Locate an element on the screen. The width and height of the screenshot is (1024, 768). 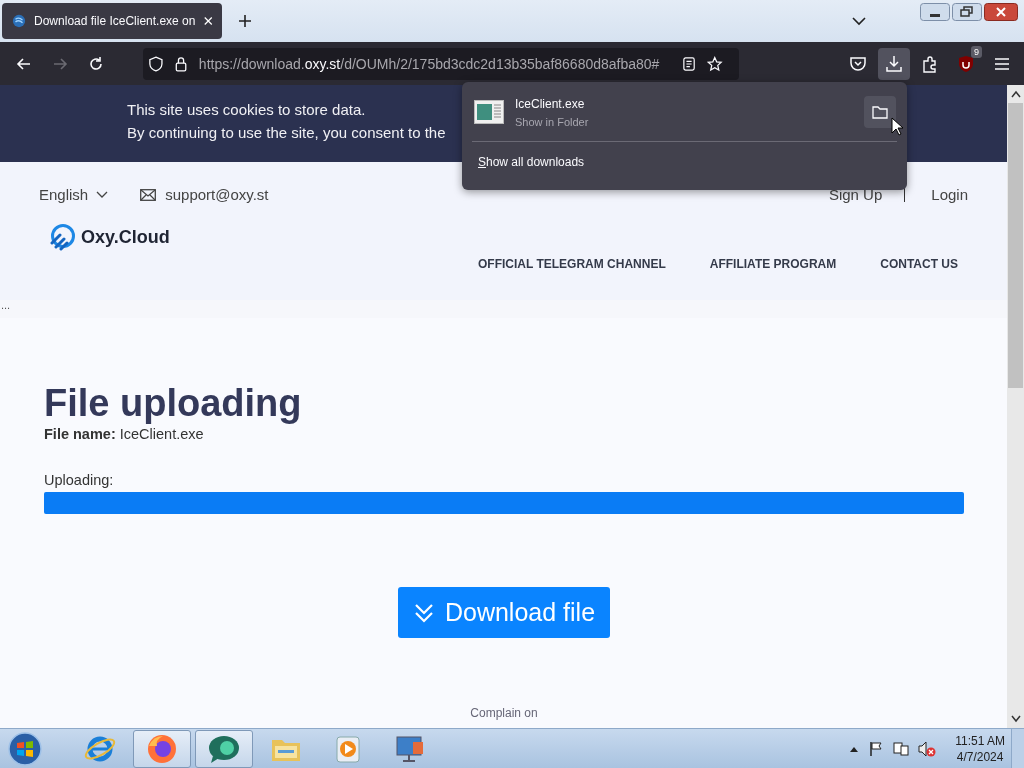
file-name: IceClient.exe is located at coordinates (550, 103).